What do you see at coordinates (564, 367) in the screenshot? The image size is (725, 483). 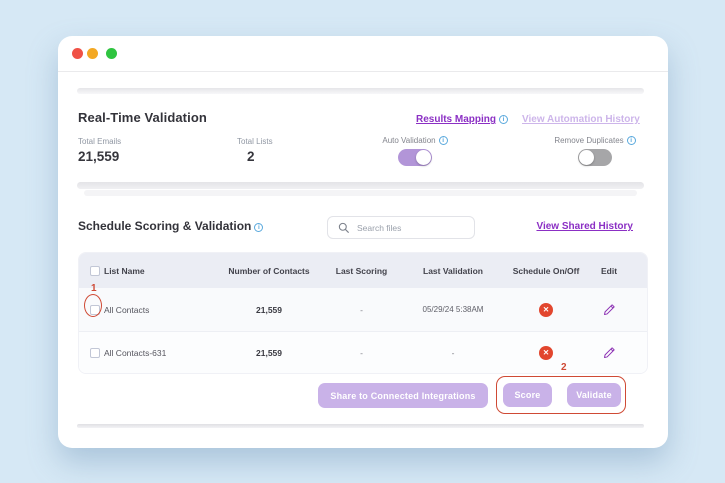 I see `annotation-step-2: 2` at bounding box center [564, 367].